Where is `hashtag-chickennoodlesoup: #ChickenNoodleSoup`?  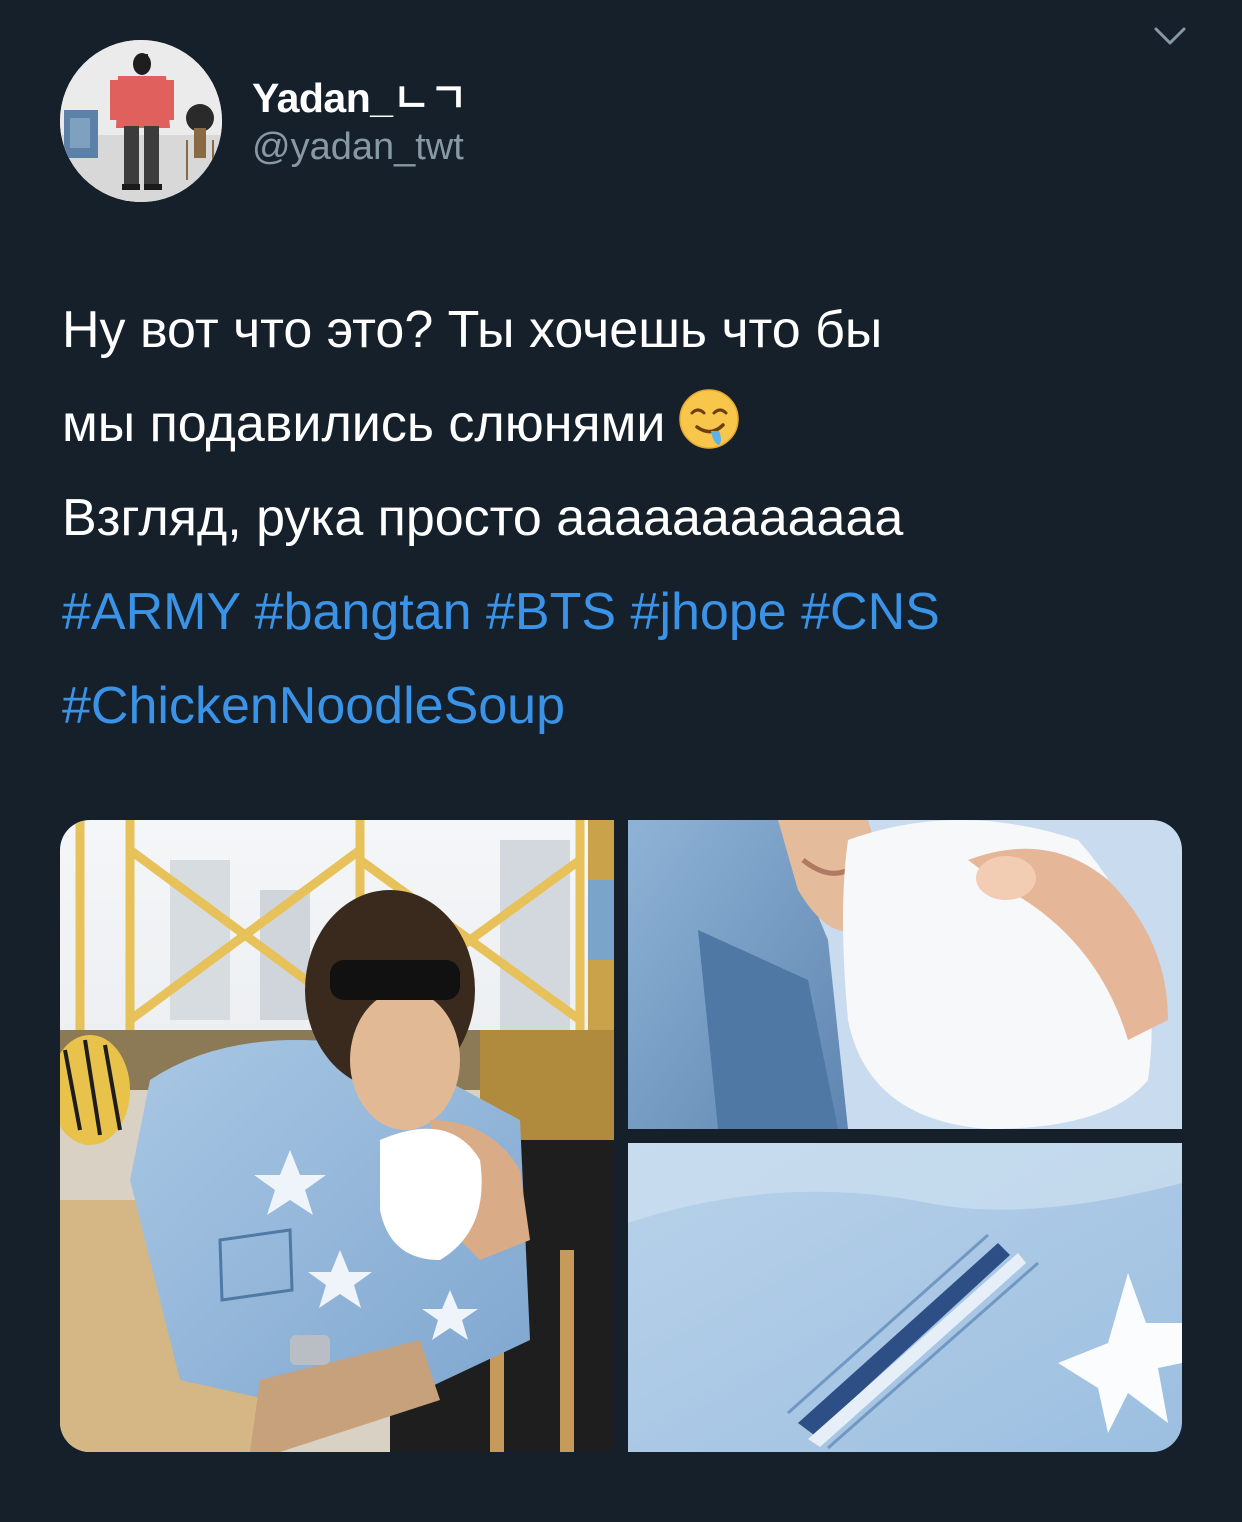 hashtag-chickennoodlesoup: #ChickenNoodleSoup is located at coordinates (313, 706).